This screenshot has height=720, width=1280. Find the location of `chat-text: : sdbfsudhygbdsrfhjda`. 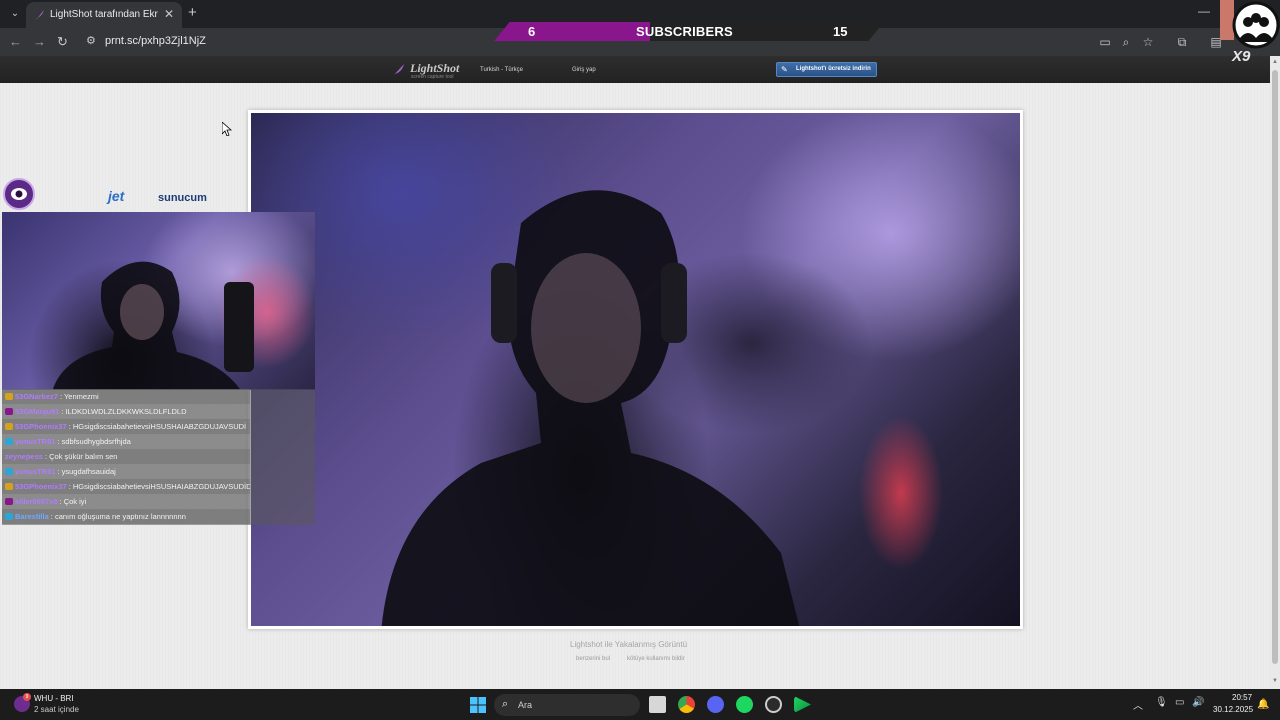

chat-text: : sdbfsudhygbdsrfhjda is located at coordinates (94, 441).